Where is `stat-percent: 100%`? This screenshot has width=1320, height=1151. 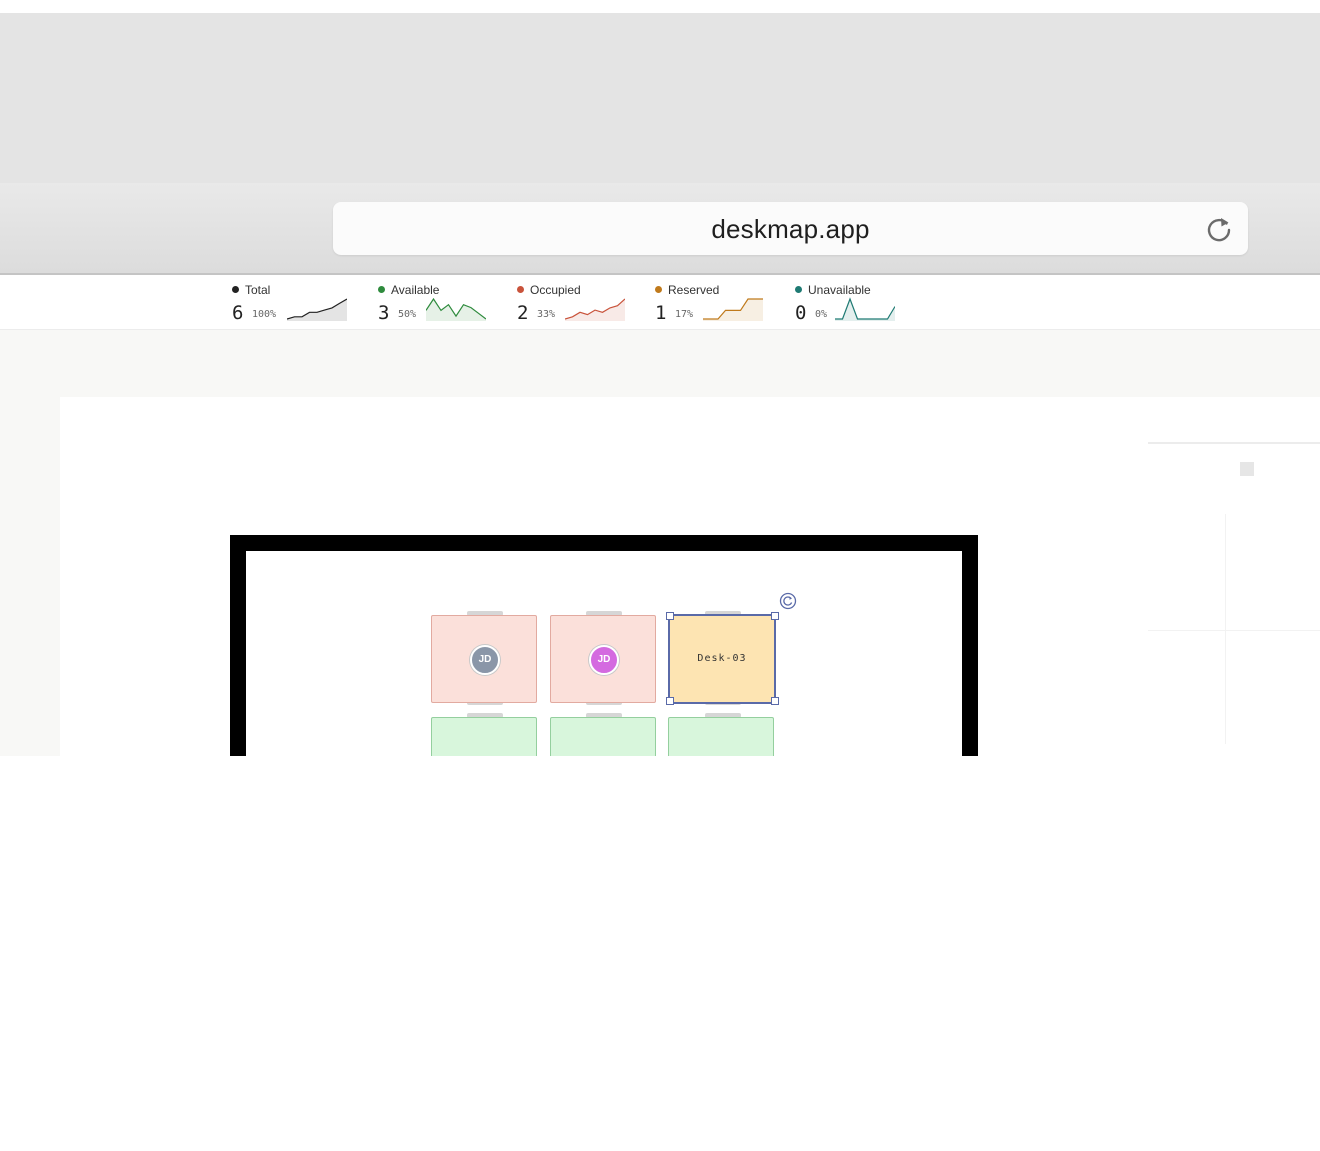 stat-percent: 100% is located at coordinates (264, 314).